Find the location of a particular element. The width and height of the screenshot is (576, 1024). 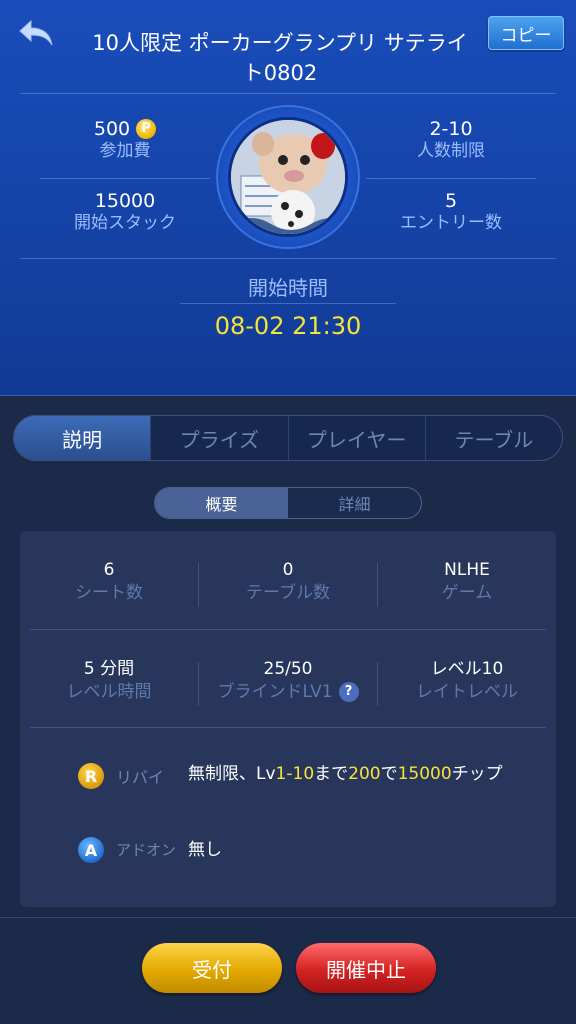

tab-description: 説明 is located at coordinates (82, 438).